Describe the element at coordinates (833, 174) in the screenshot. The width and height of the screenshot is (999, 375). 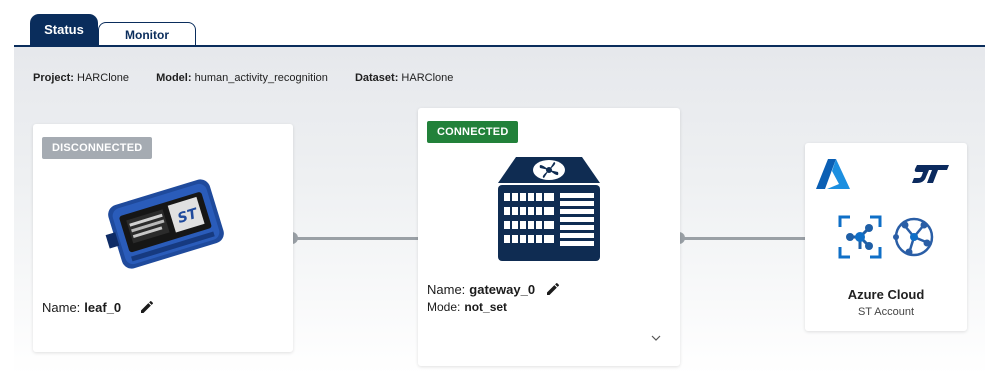
I see `azure-logo` at that location.